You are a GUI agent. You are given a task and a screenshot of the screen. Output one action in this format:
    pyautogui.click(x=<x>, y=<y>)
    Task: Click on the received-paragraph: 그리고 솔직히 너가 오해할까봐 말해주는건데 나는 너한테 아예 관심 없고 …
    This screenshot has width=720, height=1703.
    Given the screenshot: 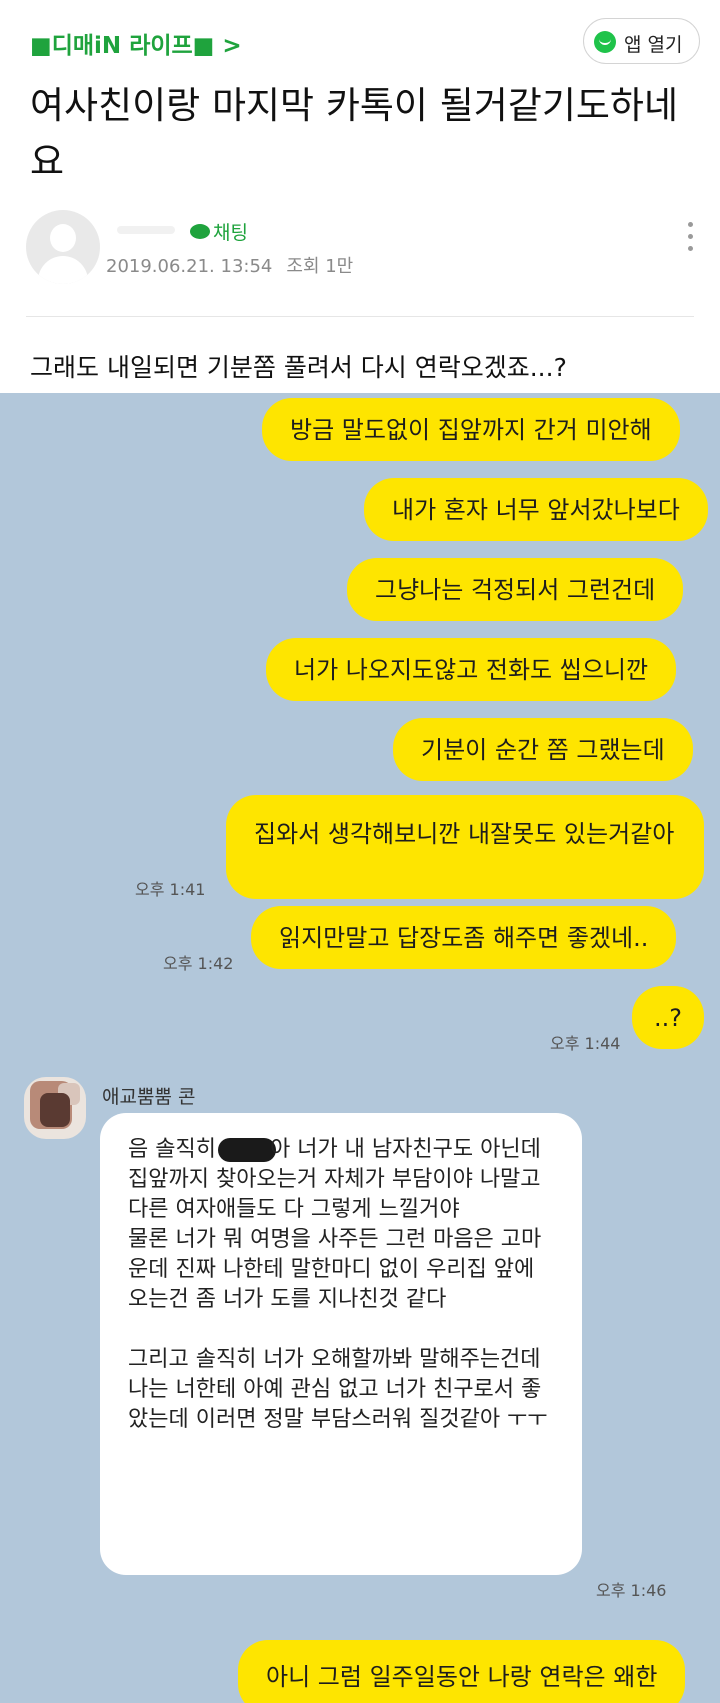 What is the action you would take?
    pyautogui.click(x=338, y=1389)
    